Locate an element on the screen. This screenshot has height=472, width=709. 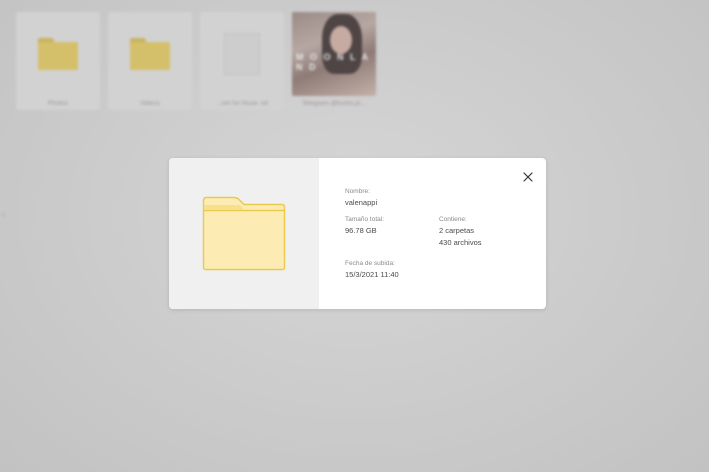
watermark-text: M O O N L A N D is located at coordinates (333, 62).